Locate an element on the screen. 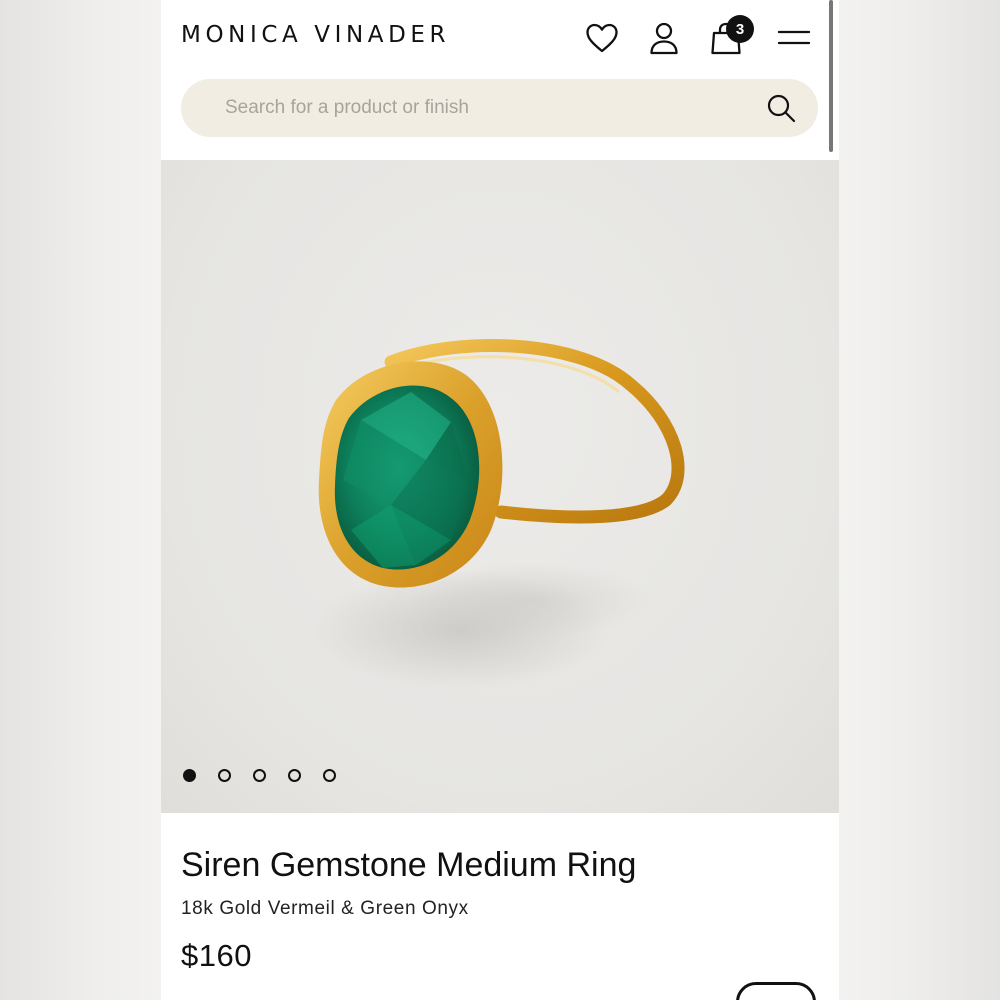 This screenshot has width=1000, height=1000. product-title: Siren Gemstone Medium Ring is located at coordinates (409, 865).